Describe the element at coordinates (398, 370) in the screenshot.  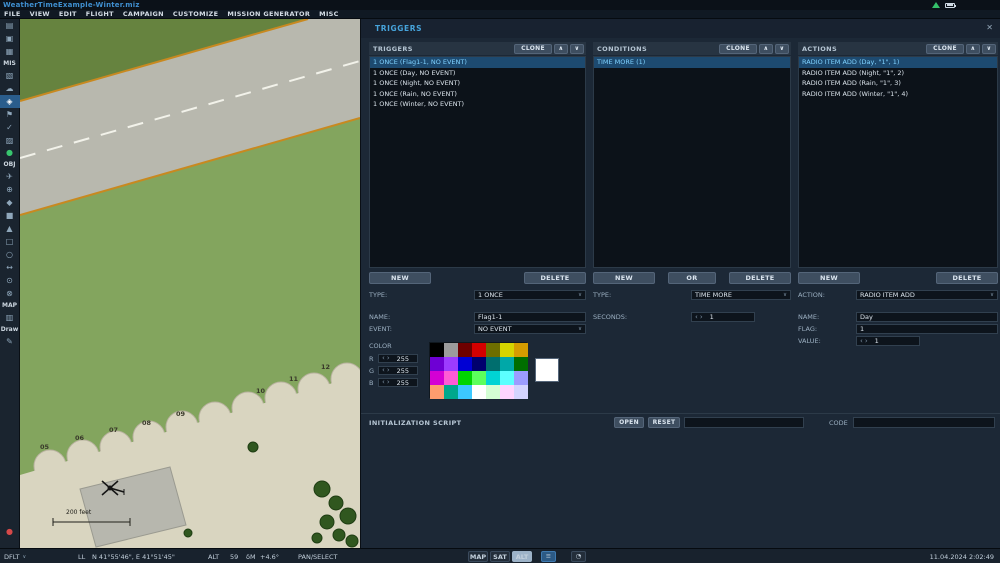
I see `green-stepper: ‹ › 255` at that location.